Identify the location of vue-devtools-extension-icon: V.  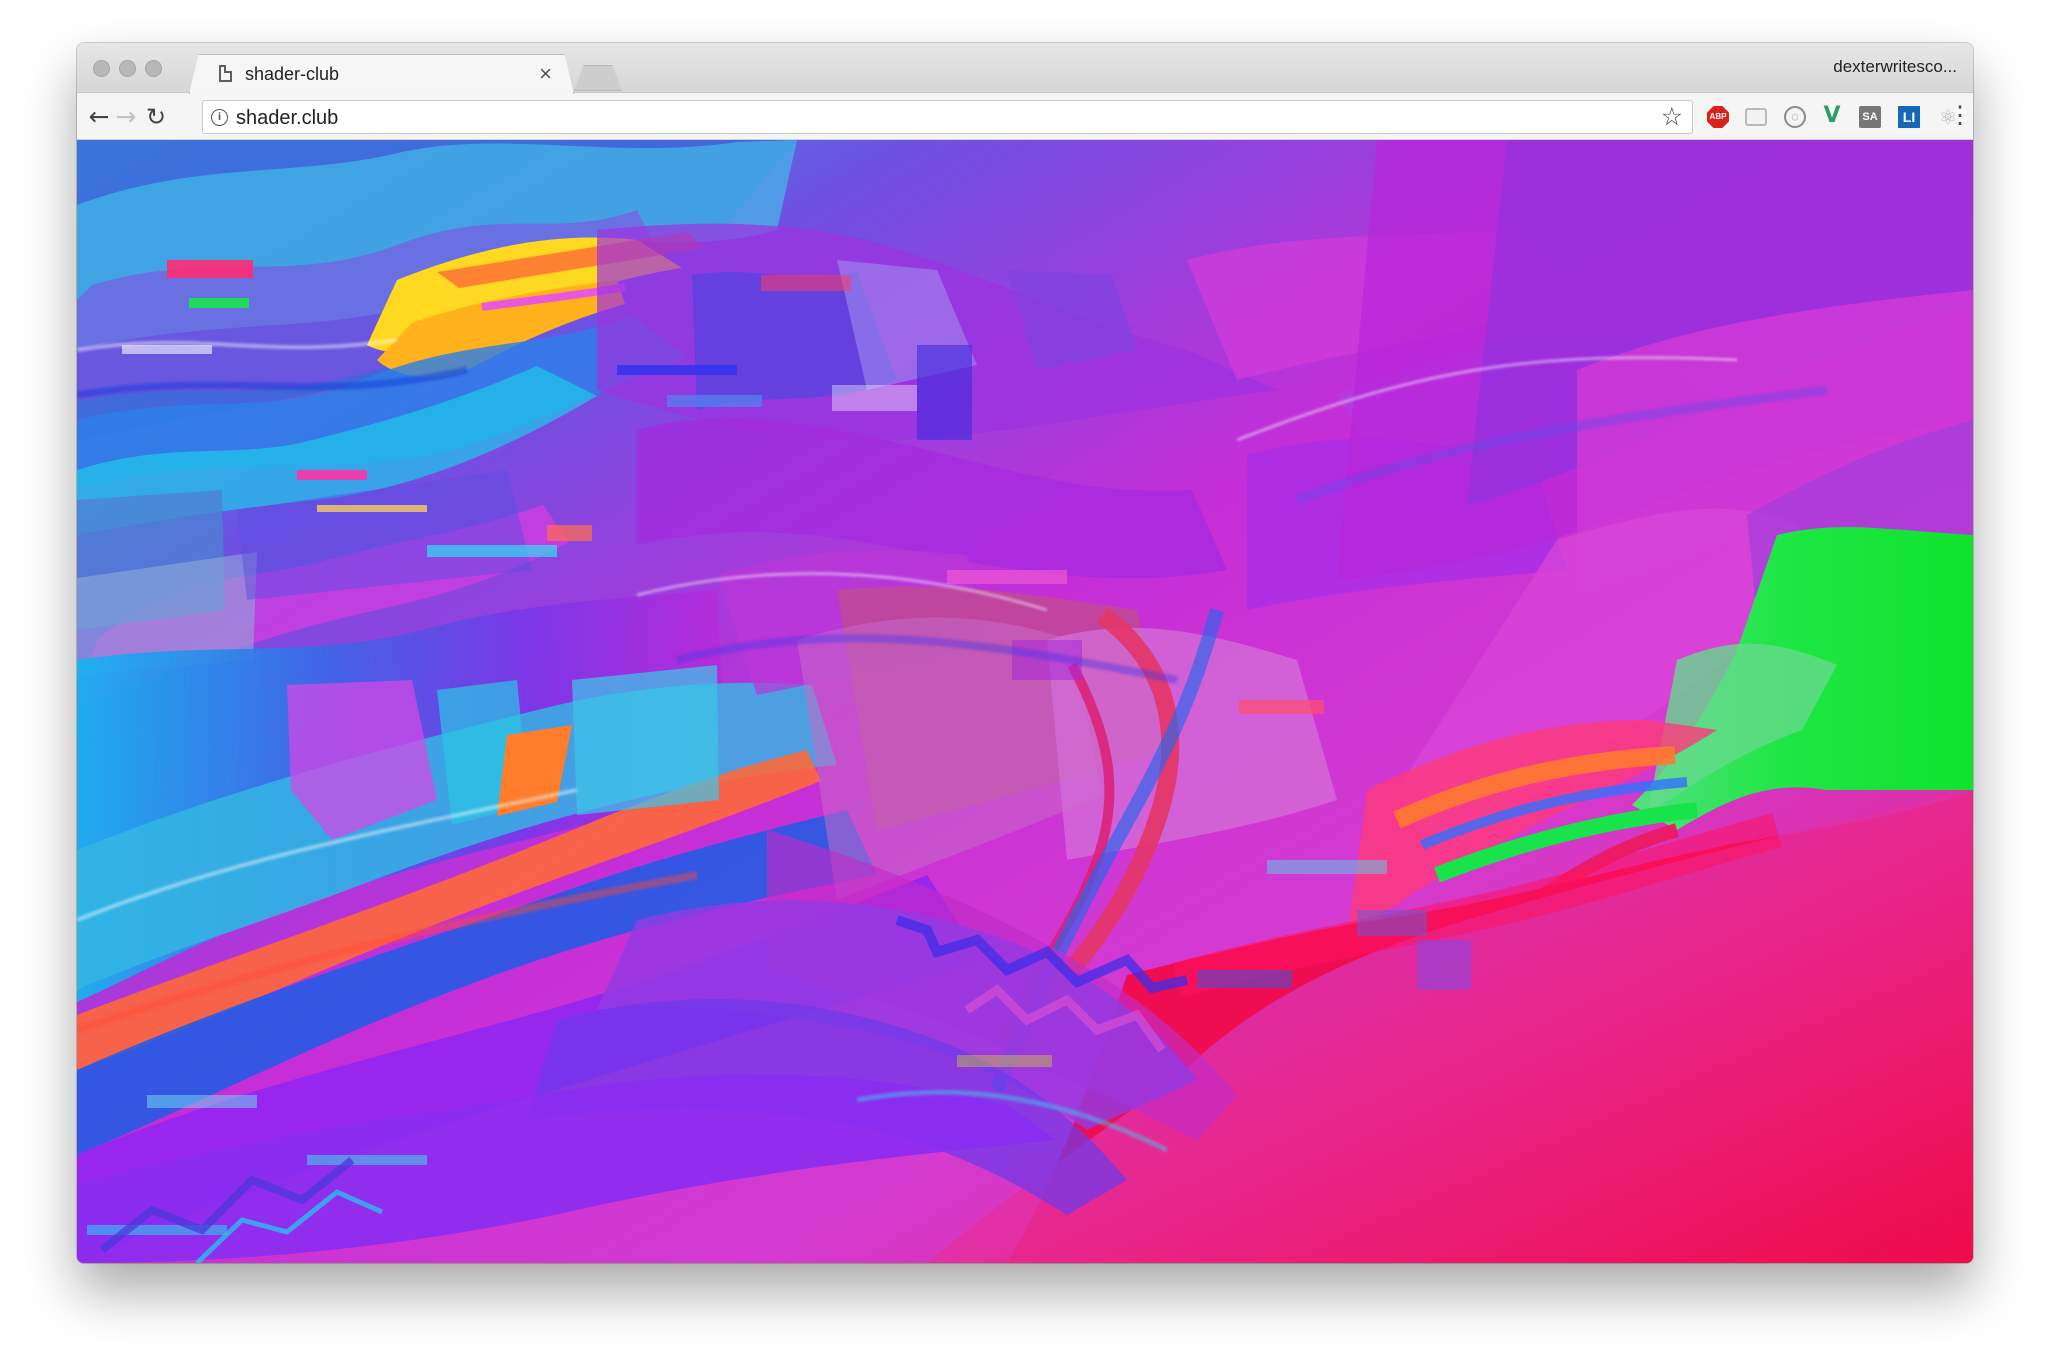
(1832, 116).